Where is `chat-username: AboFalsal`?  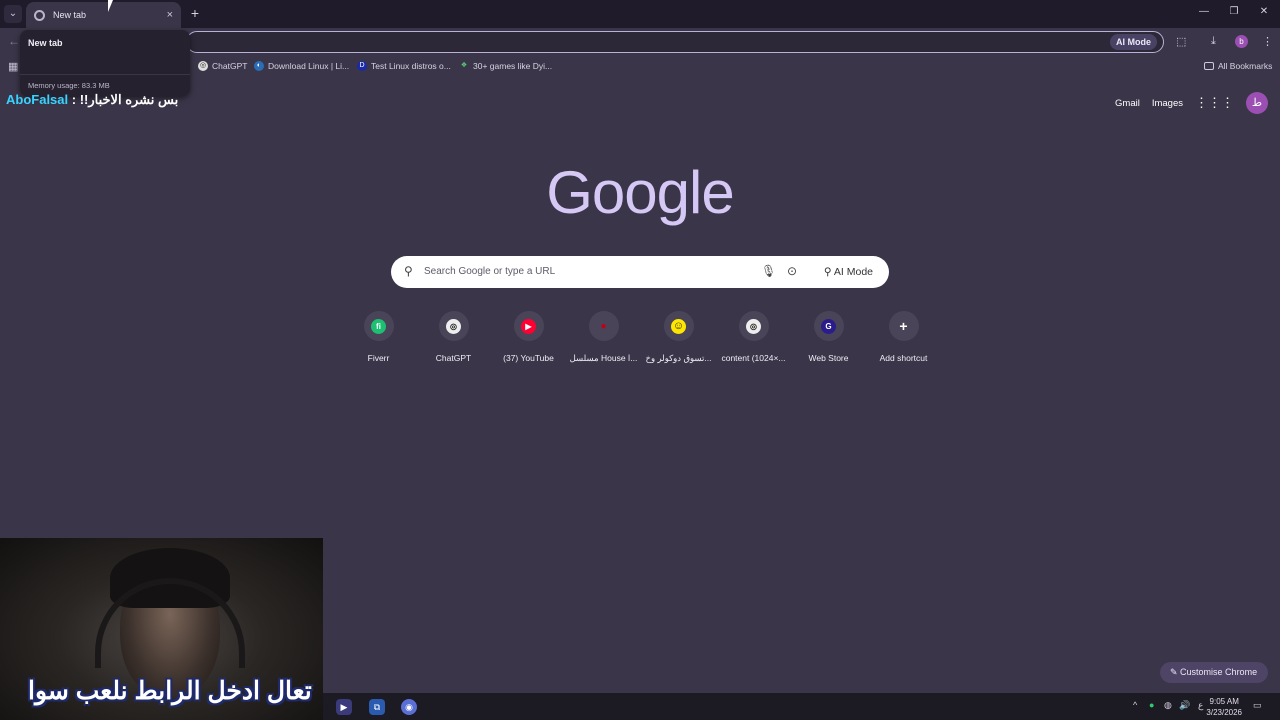
chat-username: AboFalsal is located at coordinates (37, 99).